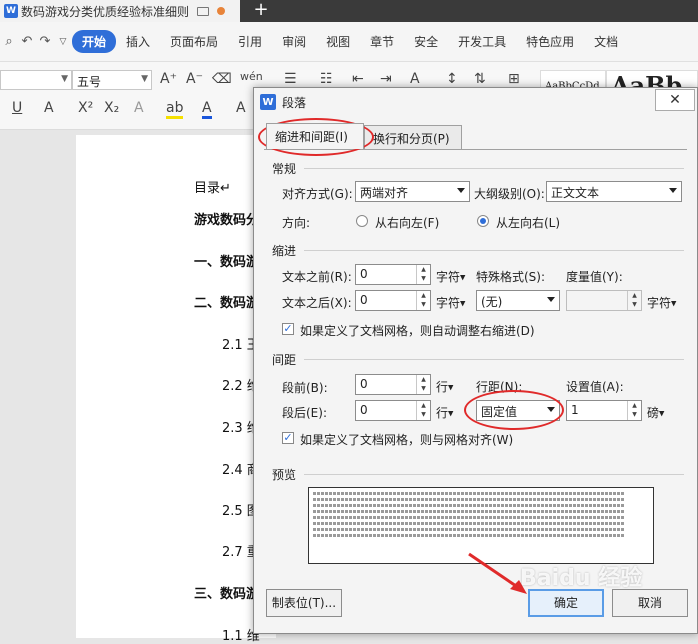 This screenshot has width=698, height=644. Describe the element at coordinates (518, 300) in the screenshot. I see `special-format-select: (无)` at that location.